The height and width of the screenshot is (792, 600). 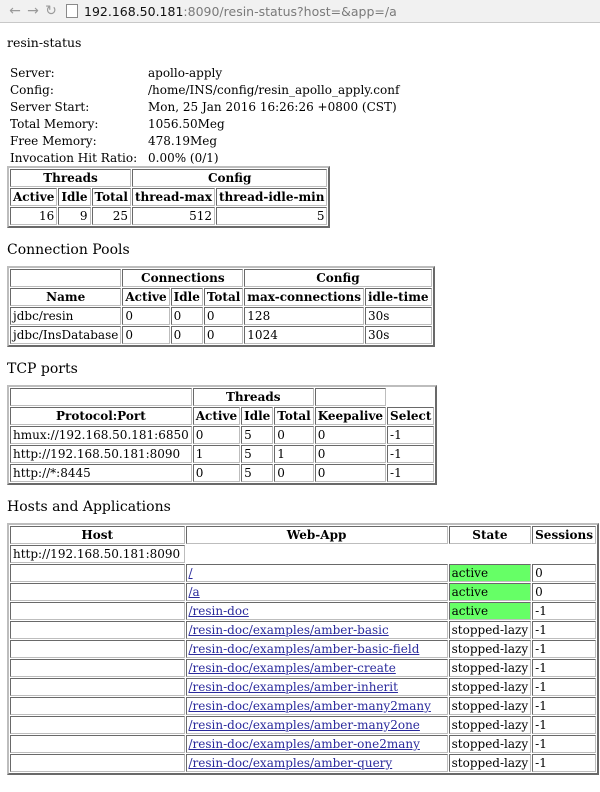 I want to click on info-value: 478.19Meg, so click(x=183, y=140).